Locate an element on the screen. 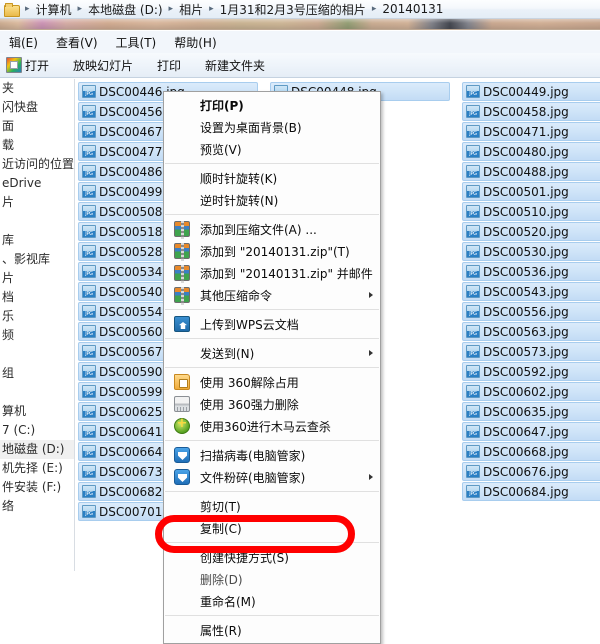 Image resolution: width=600 pixels, height=644 pixels. file-list-item: DSC00602.jpg is located at coordinates (531, 391).